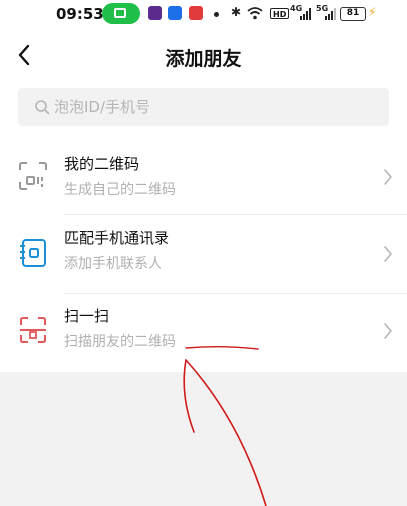  Describe the element at coordinates (33, 330) in the screenshot. I see `scan-icon` at that location.